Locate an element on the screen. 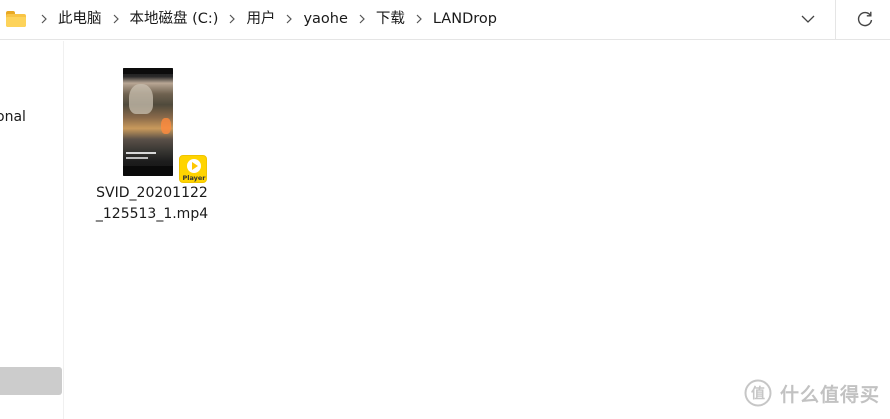 This screenshot has height=419, width=890. folder-icon is located at coordinates (16, 19).